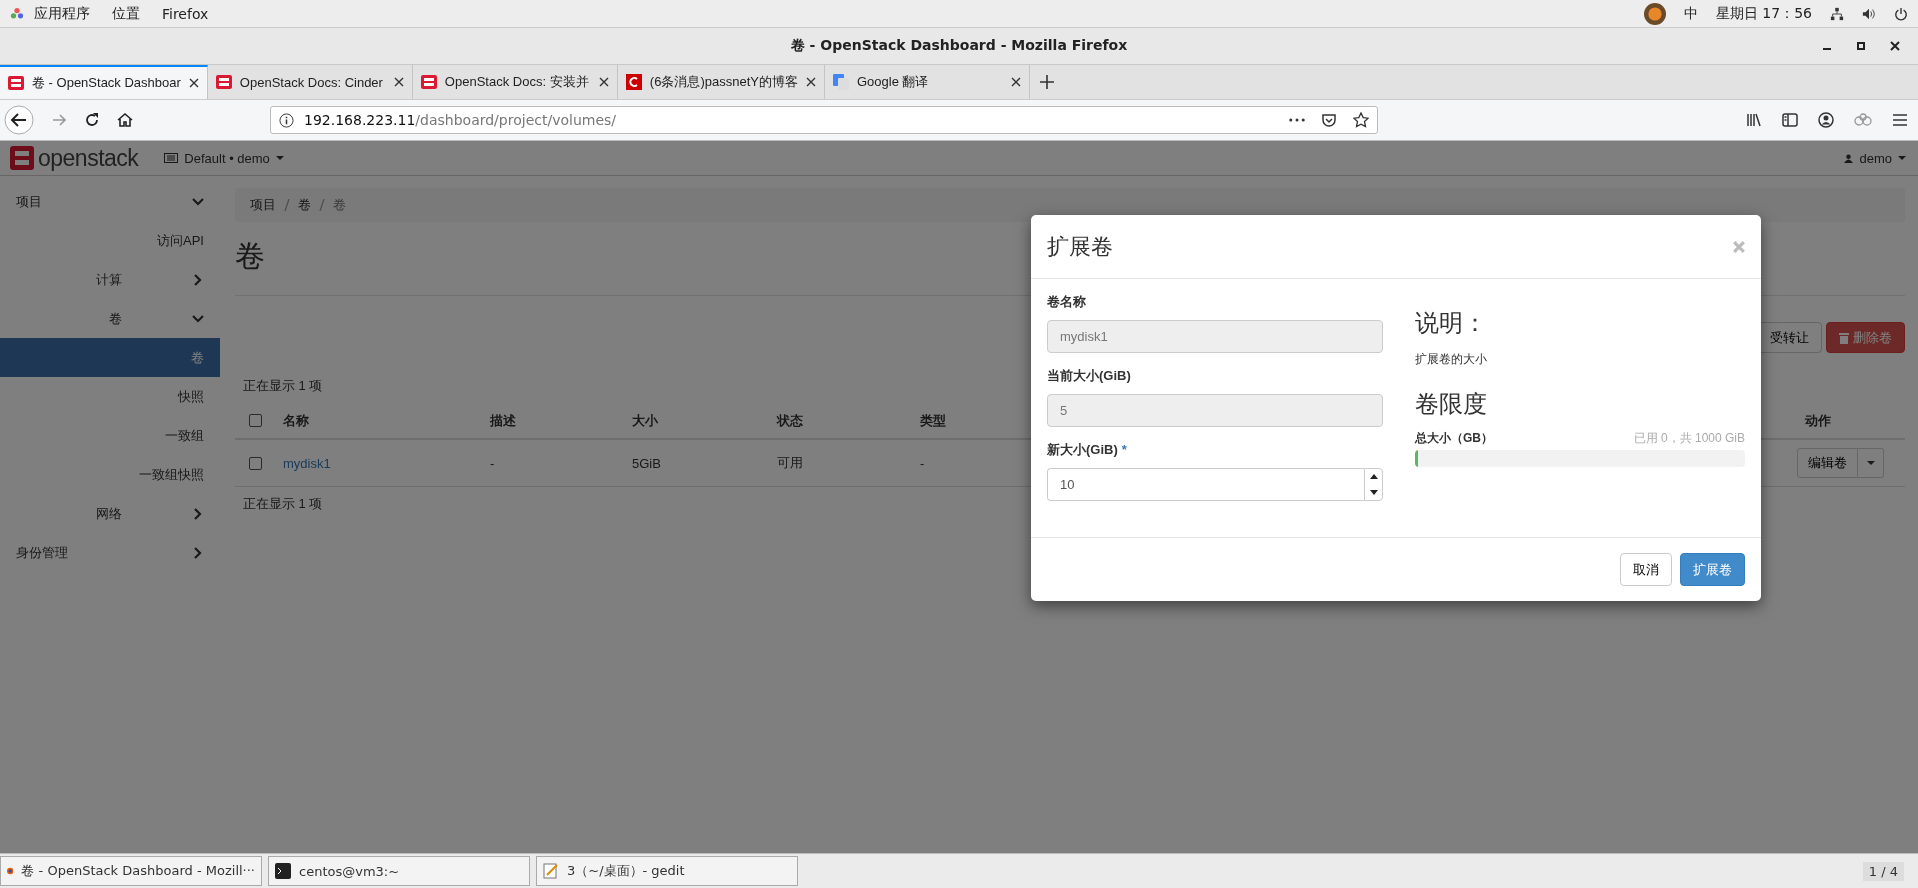 This screenshot has width=1918, height=888. Describe the element at coordinates (1763, 13) in the screenshot. I see `clock: 星期日 17：56` at that location.